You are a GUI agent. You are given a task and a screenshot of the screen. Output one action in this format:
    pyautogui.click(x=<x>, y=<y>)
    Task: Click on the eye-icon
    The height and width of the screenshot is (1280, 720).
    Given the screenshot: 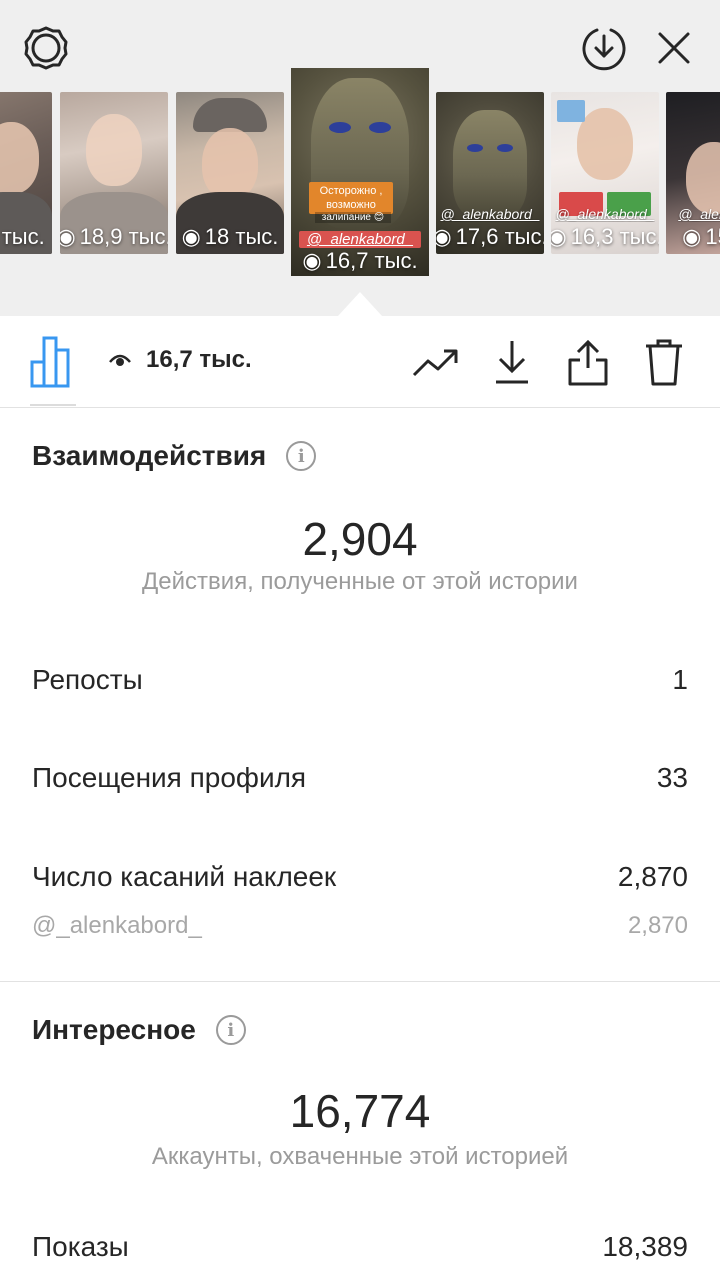 What is the action you would take?
    pyautogui.click(x=120, y=360)
    